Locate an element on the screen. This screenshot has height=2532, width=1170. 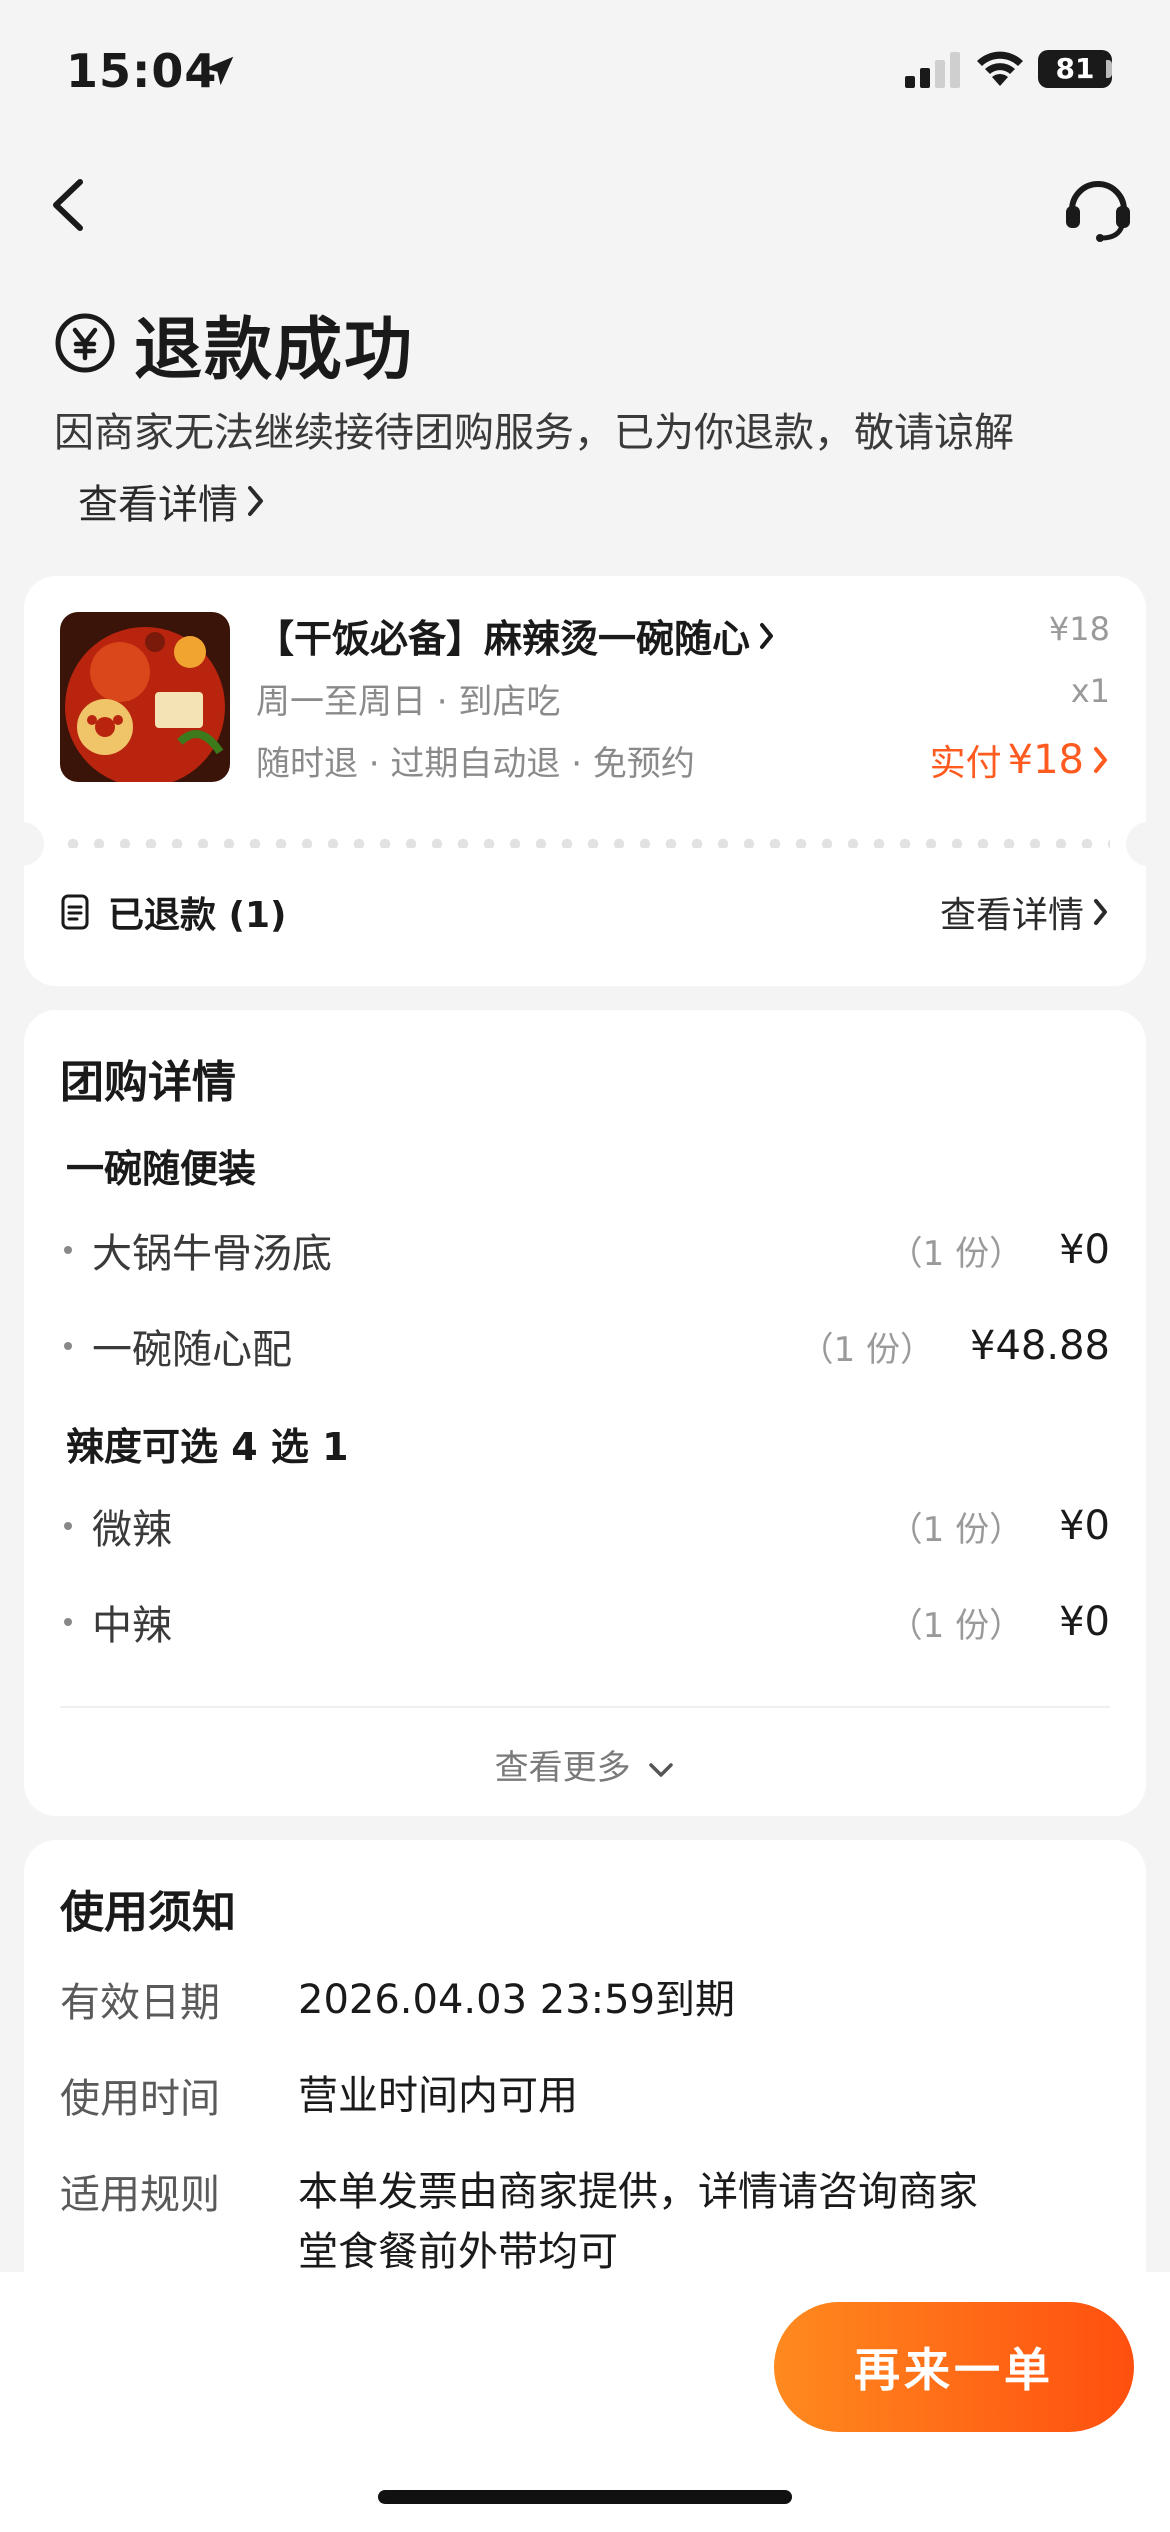
refunded-status: 已退款 (1) is located at coordinates (173, 912).